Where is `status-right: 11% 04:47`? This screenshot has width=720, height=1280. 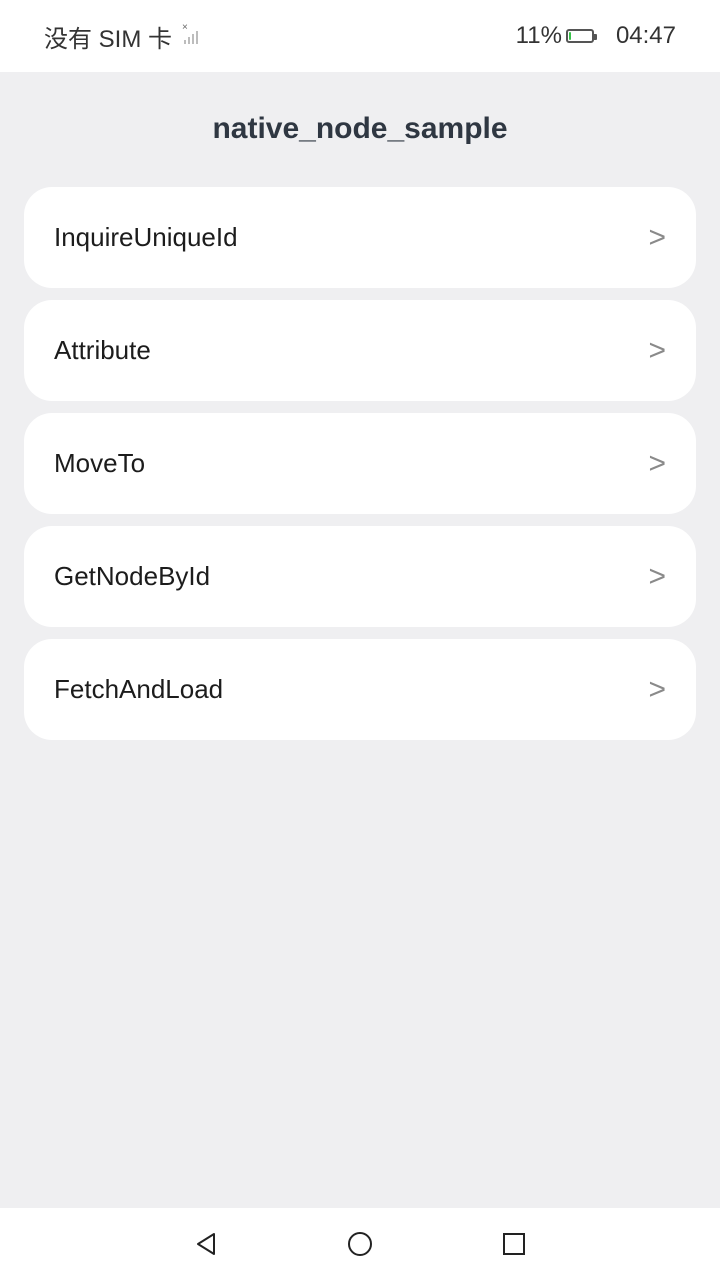 status-right: 11% 04:47 is located at coordinates (596, 36).